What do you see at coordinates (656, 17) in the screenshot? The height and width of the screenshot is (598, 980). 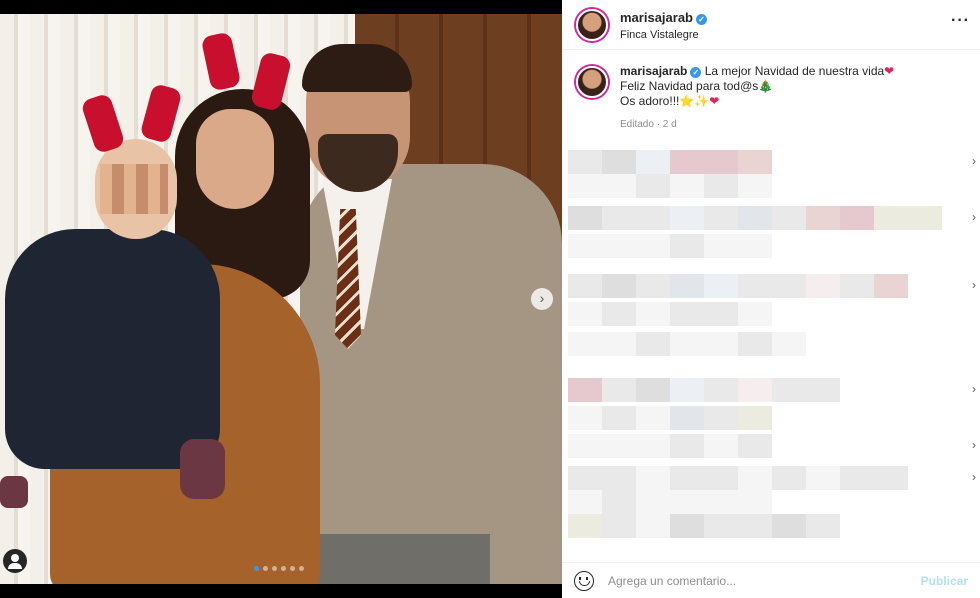 I see `header-username: marisajarab` at bounding box center [656, 17].